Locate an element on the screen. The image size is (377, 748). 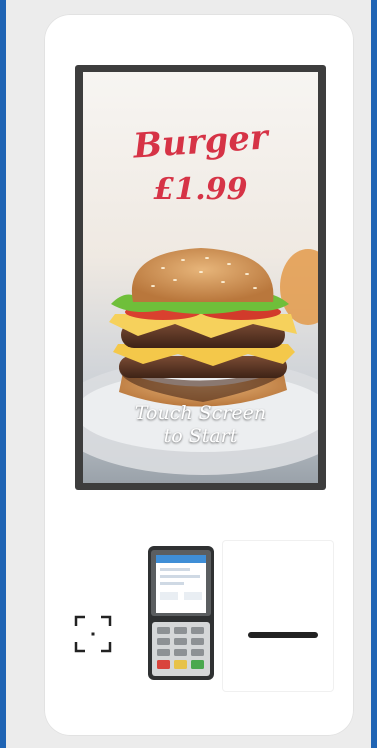
card-payment-terminal-icon is located at coordinates (181, 613).